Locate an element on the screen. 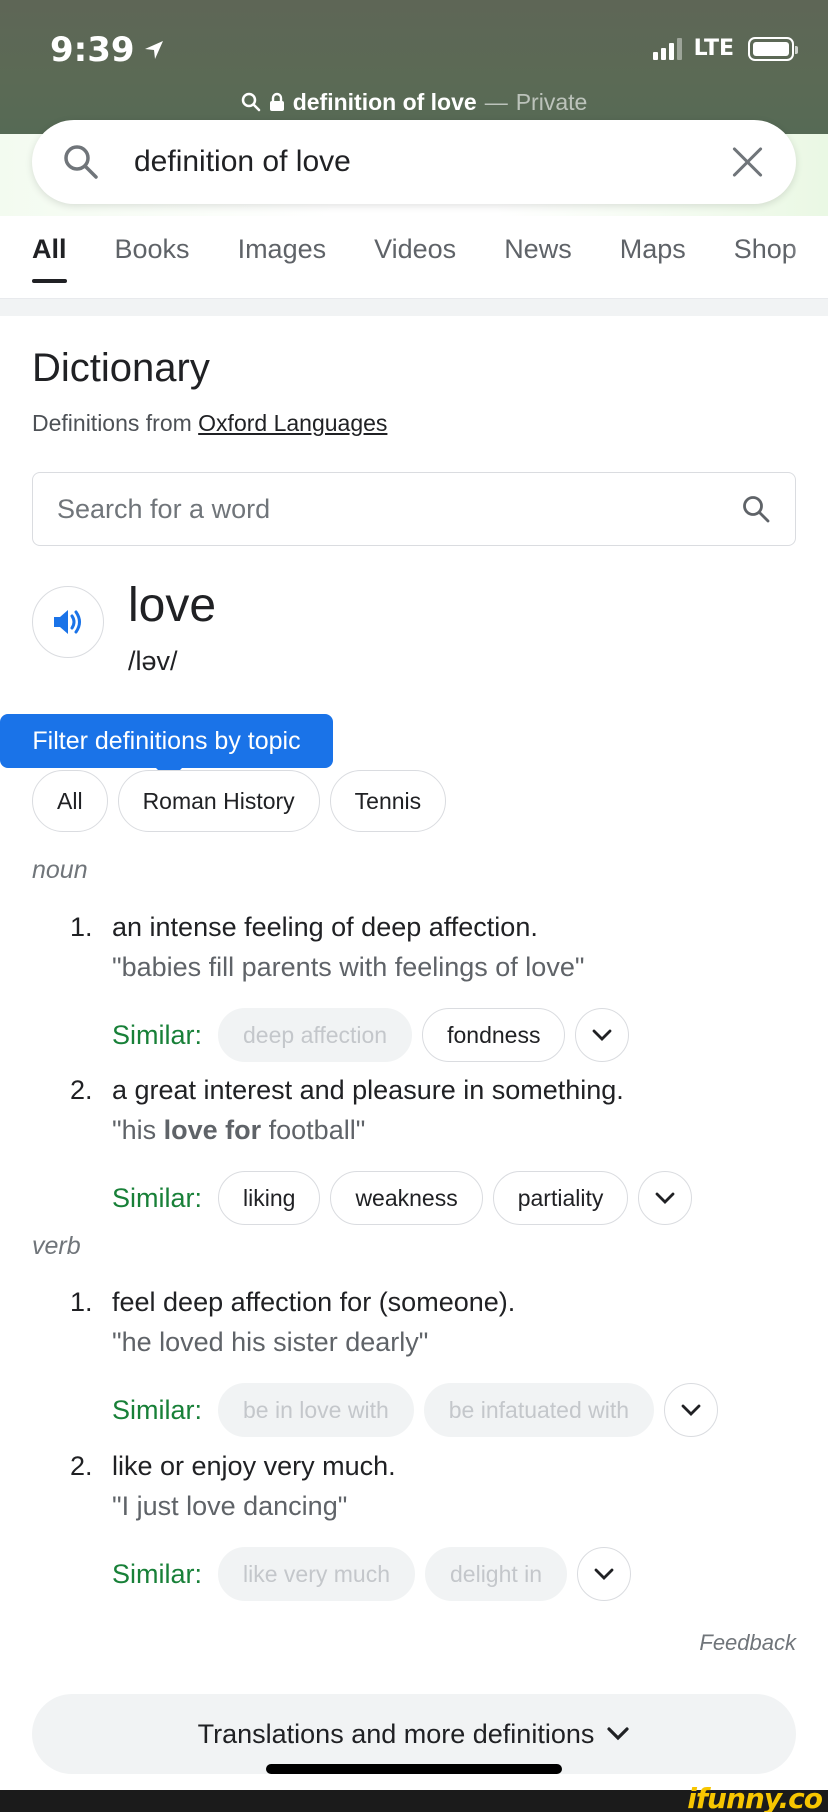 The image size is (828, 1812). similar-row: Similar: deep affection fondness is located at coordinates (371, 1035).